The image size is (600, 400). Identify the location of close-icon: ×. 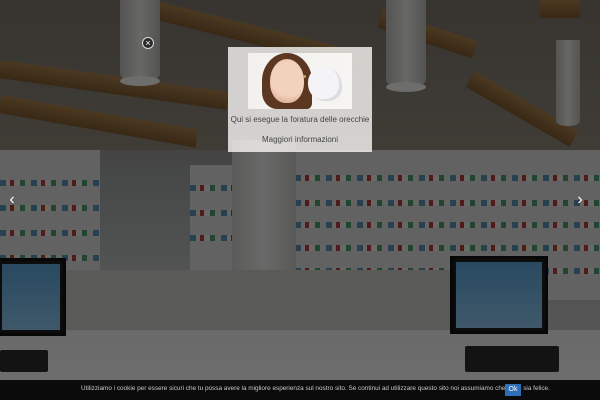
(148, 43).